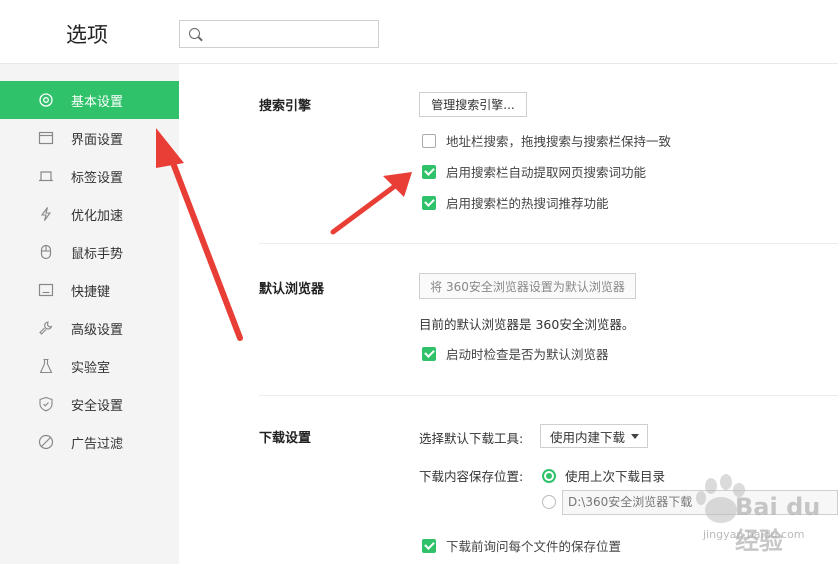  Describe the element at coordinates (285, 438) in the screenshot. I see `download-settings-title: 下载设置` at that location.